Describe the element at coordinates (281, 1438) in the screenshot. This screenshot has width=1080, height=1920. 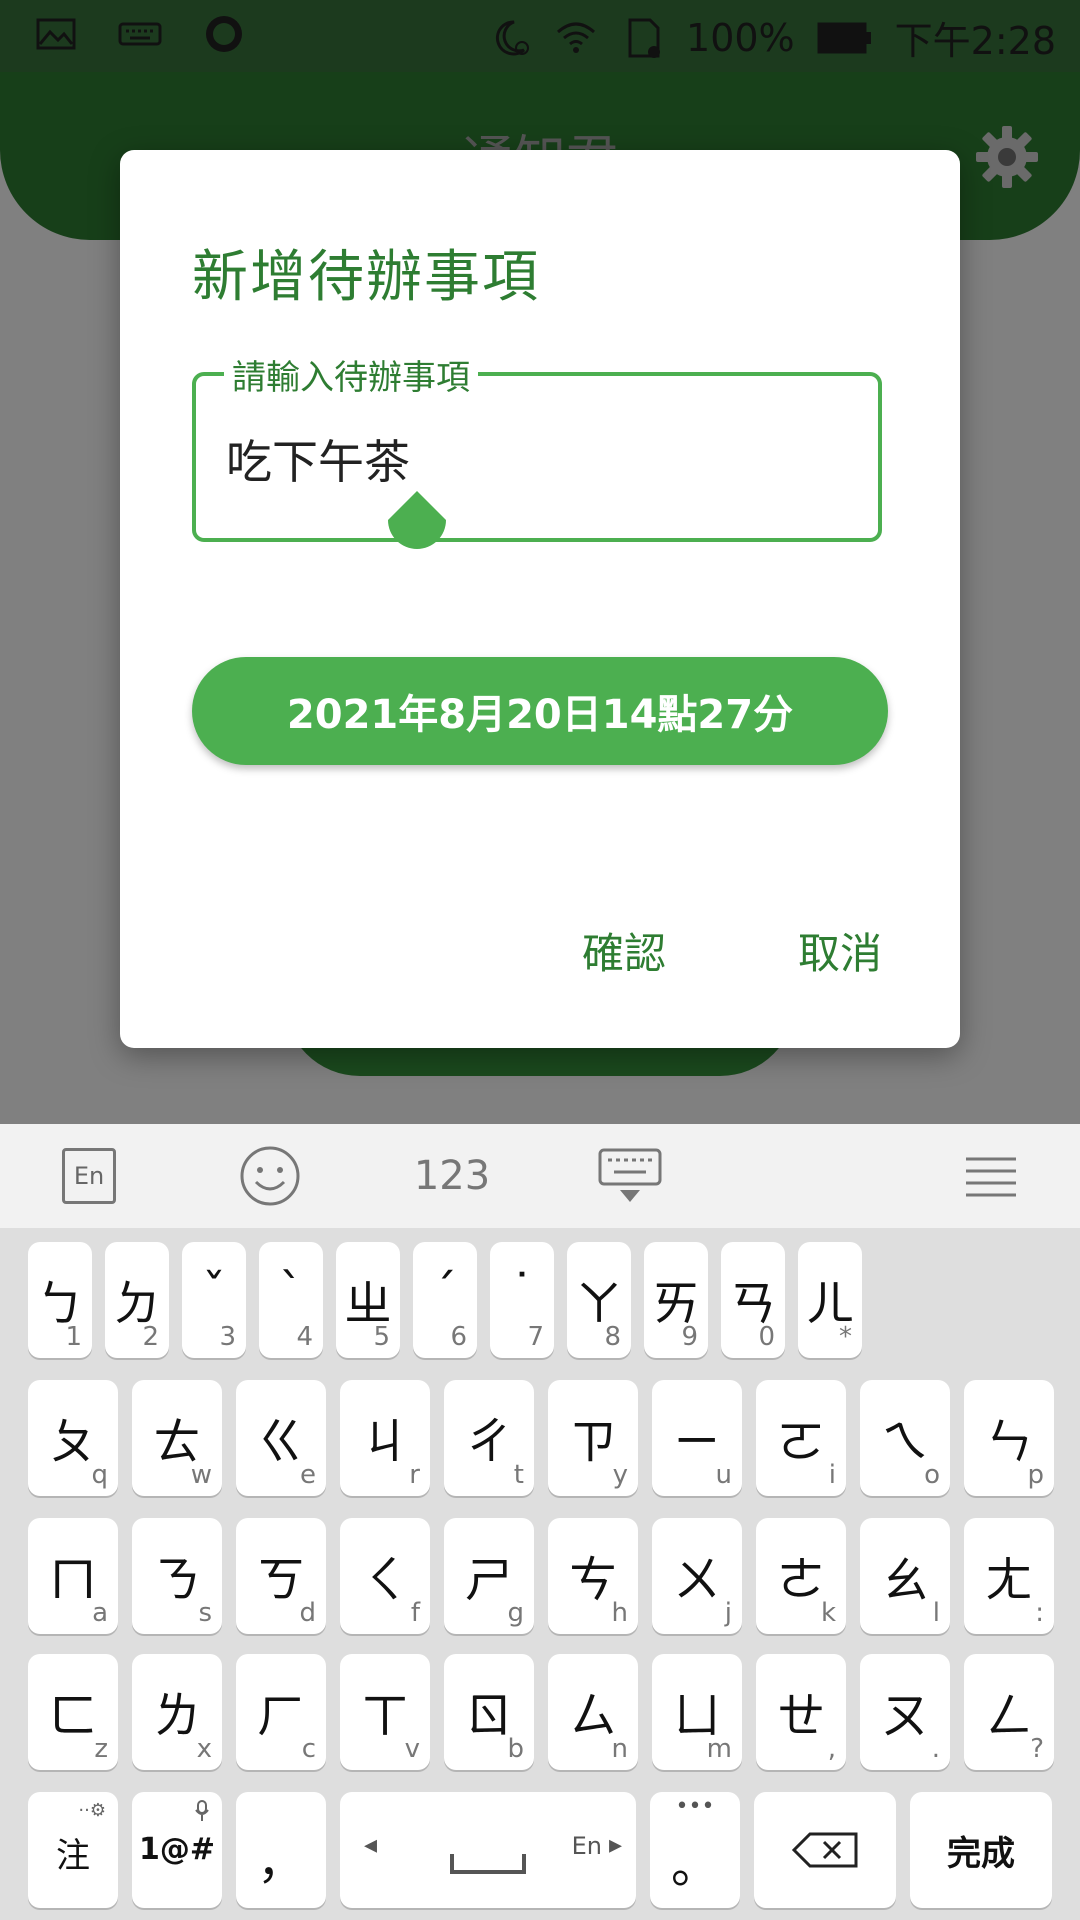
I see `key-e: ㄍe` at that location.